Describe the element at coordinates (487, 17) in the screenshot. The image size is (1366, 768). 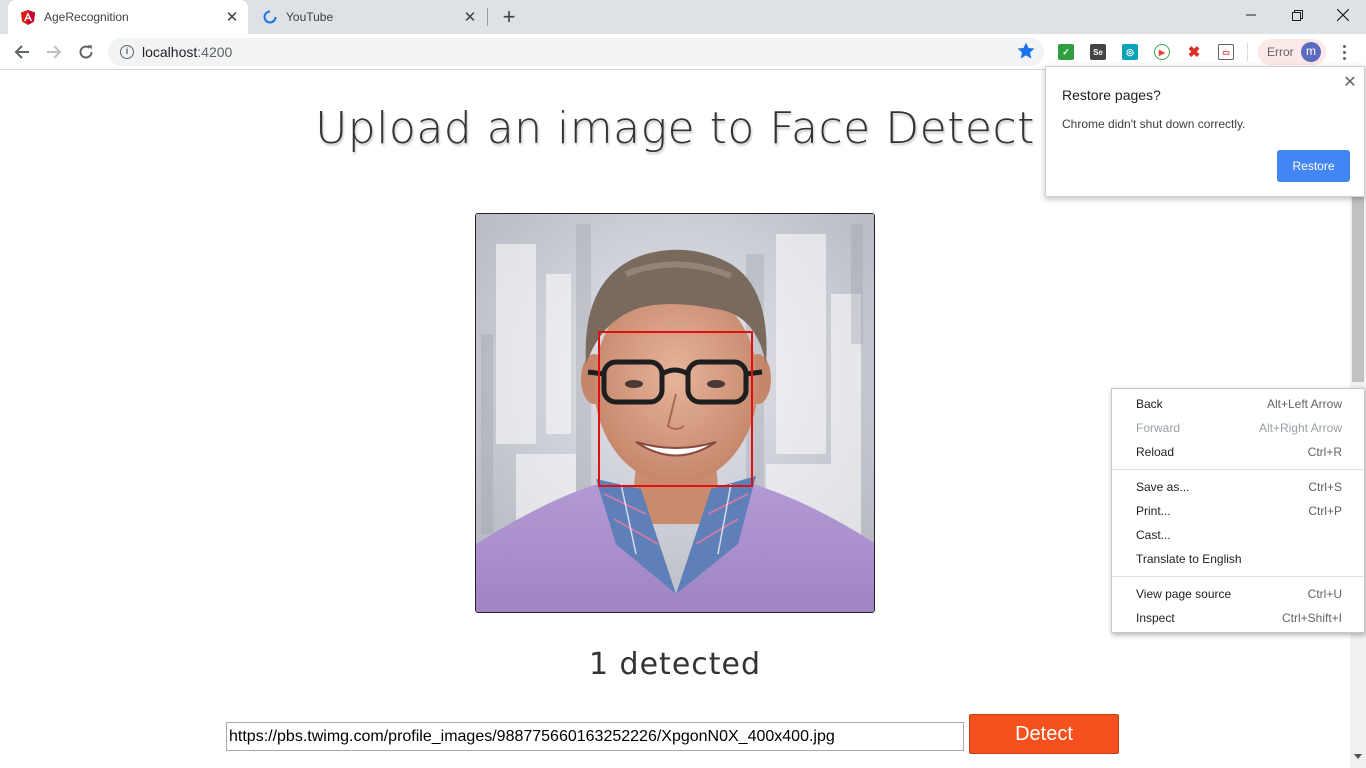
I see `tab-divider` at that location.